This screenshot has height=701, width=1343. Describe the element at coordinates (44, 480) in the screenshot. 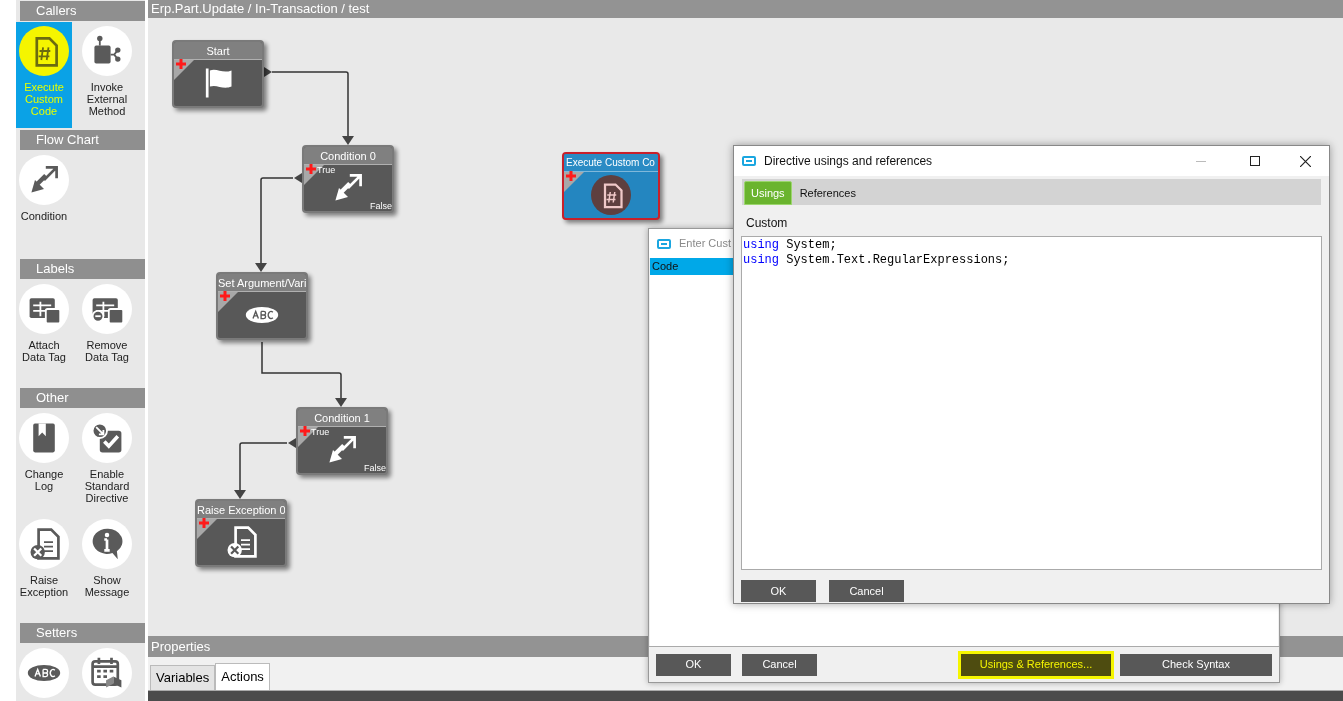

I see `tile-label: Change Log` at that location.